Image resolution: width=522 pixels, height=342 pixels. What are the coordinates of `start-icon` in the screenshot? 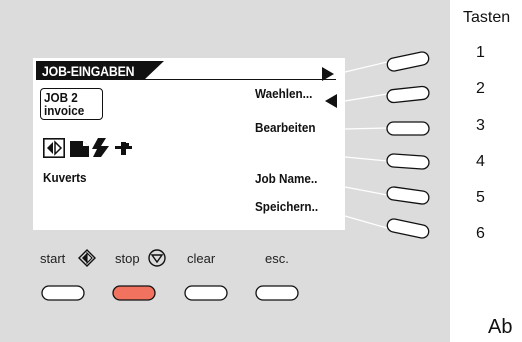 It's located at (87, 260).